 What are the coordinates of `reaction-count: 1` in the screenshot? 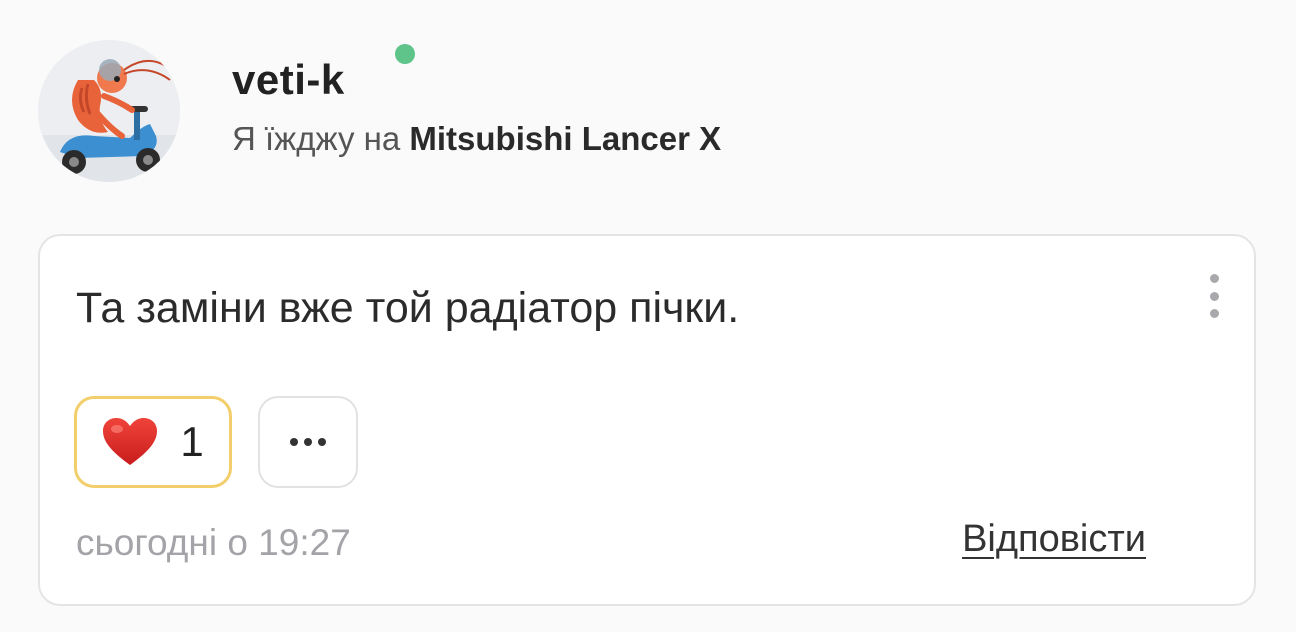 It's located at (192, 441).